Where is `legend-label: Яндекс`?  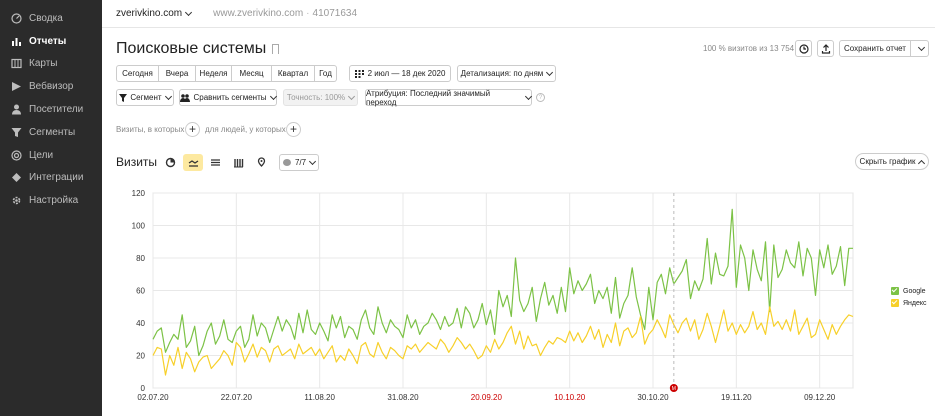
legend-label: Яндекс is located at coordinates (915, 303).